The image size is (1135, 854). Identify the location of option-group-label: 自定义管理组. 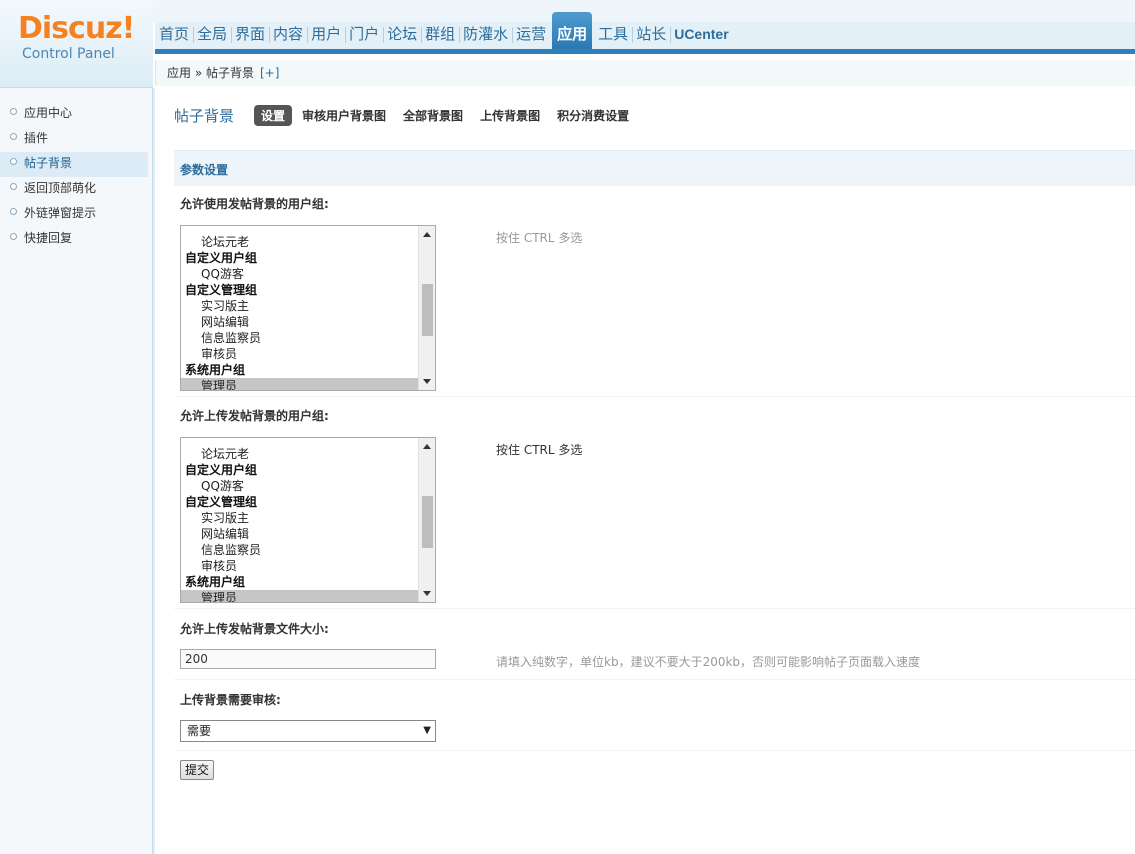
(221, 502).